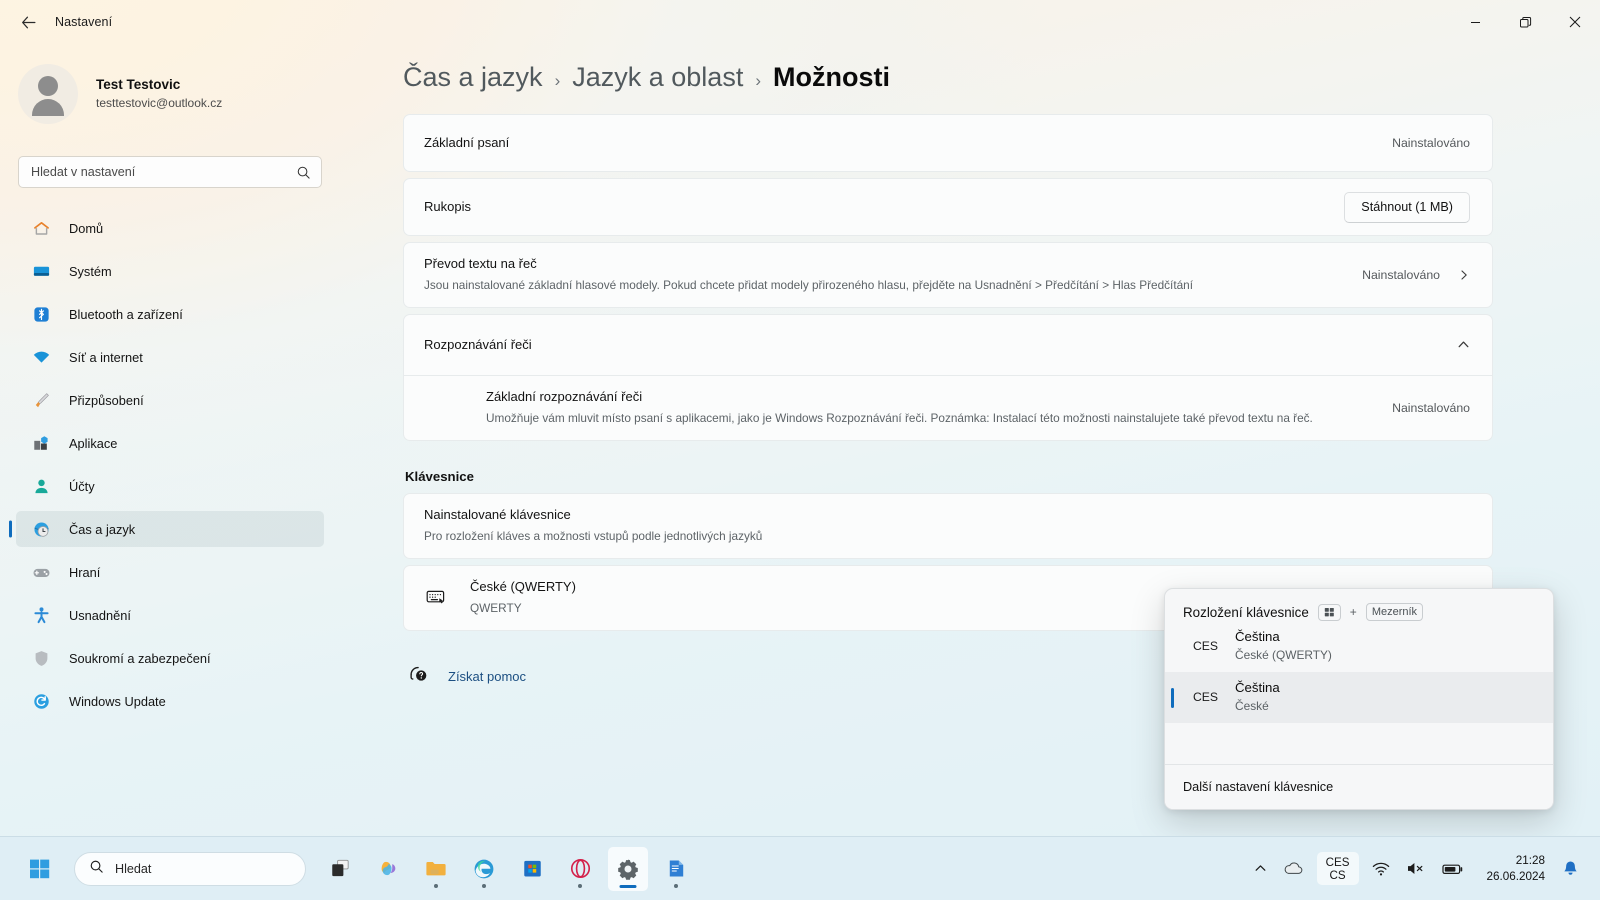 This screenshot has width=1600, height=900. What do you see at coordinates (437, 598) in the screenshot?
I see `keyboard-icon` at bounding box center [437, 598].